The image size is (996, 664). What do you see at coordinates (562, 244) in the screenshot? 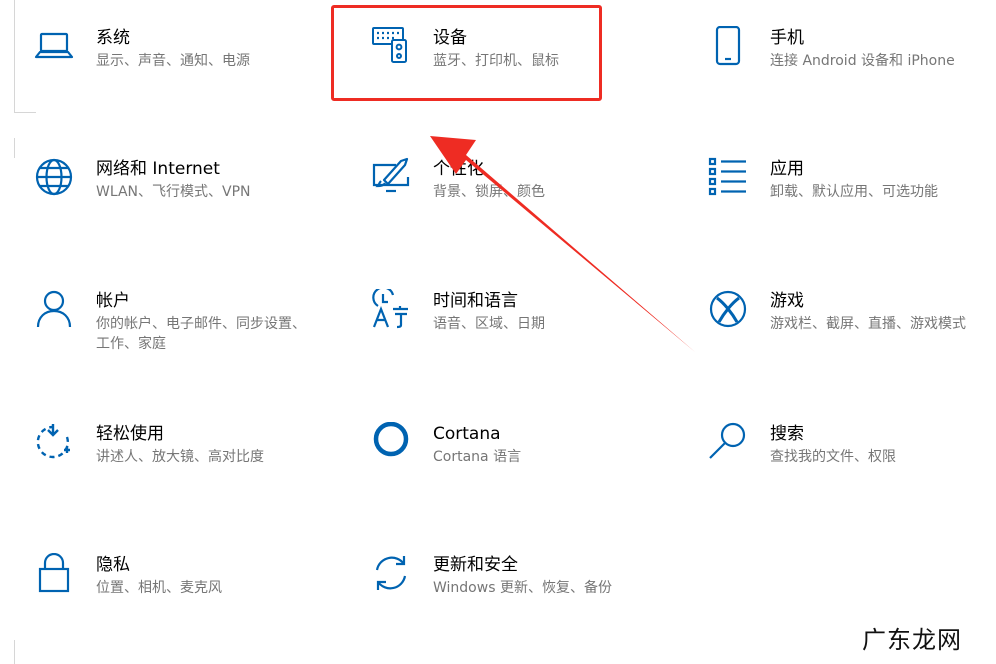
I see `annotation-arrow` at bounding box center [562, 244].